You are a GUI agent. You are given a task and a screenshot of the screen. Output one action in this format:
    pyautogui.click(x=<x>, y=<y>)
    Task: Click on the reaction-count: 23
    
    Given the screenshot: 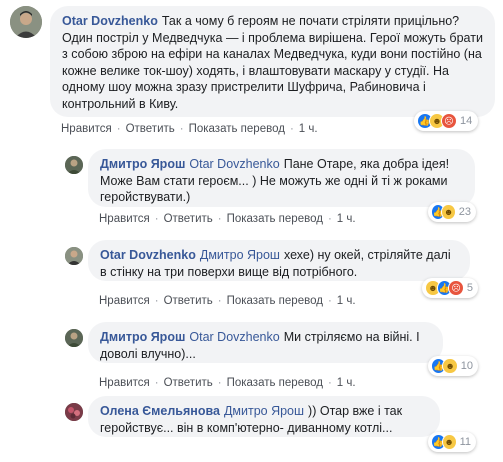 What is the action you would take?
    pyautogui.click(x=464, y=212)
    